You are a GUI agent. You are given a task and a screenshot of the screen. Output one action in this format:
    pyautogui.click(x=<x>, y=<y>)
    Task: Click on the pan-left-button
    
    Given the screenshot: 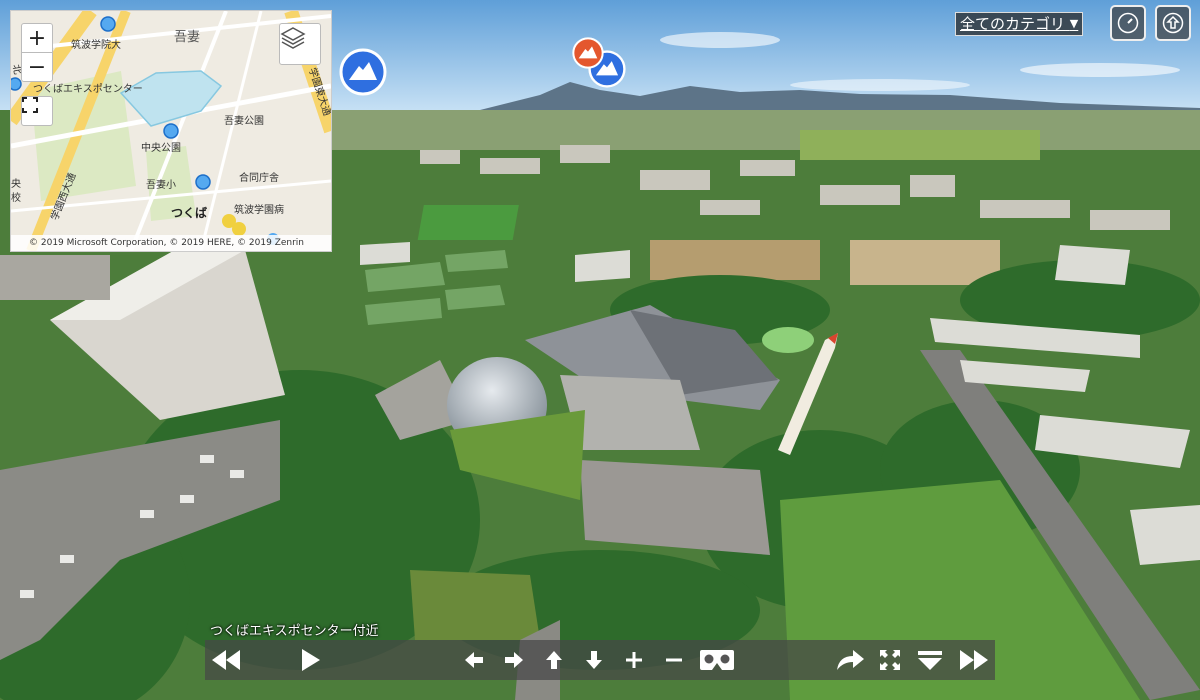 What is the action you would take?
    pyautogui.click(x=474, y=660)
    